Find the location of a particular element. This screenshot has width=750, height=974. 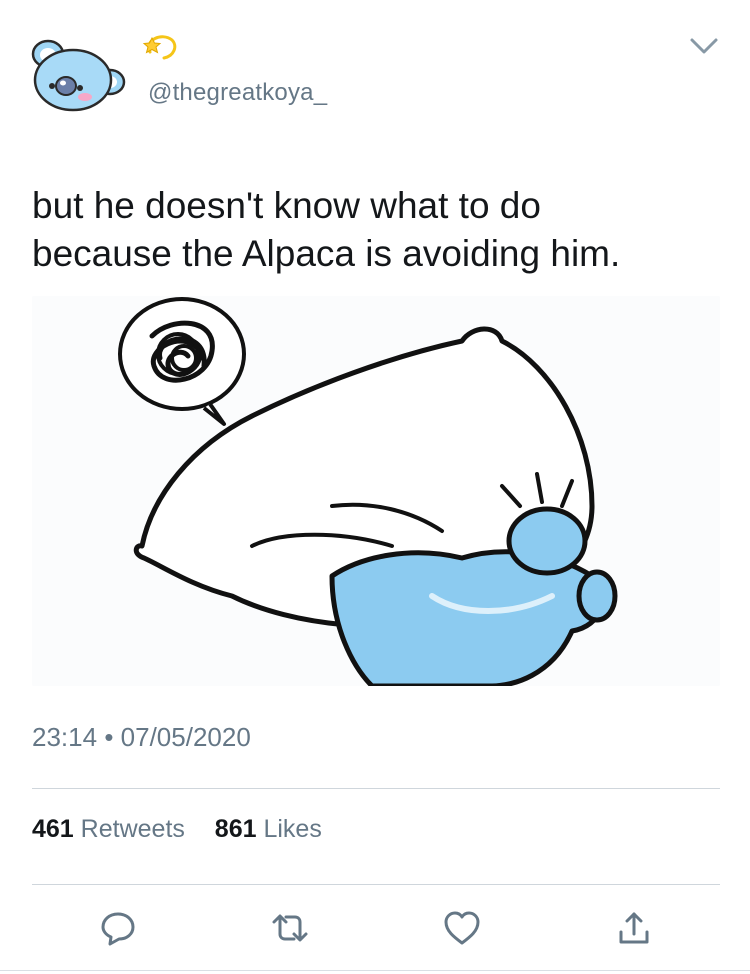

likes-stat: 861 Likes is located at coordinates (265, 829).